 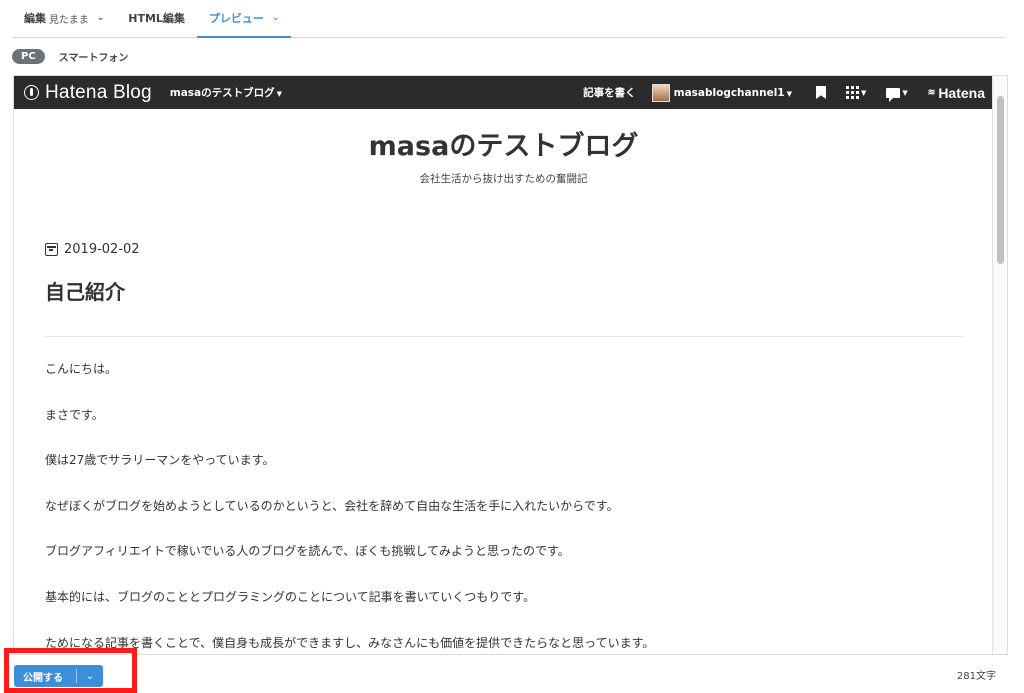 I want to click on speech-balloon-icon, so click(x=893, y=94).